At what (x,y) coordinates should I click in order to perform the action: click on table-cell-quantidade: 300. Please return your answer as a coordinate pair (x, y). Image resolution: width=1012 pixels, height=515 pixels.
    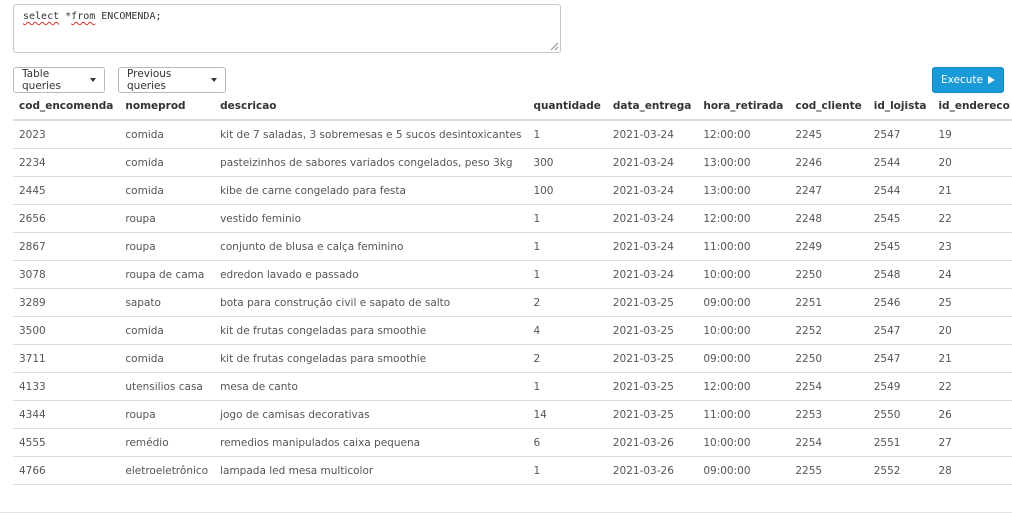
    Looking at the image, I should click on (567, 162).